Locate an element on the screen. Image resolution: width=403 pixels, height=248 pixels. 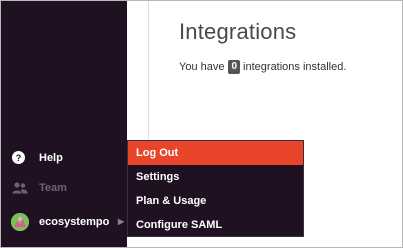
sidebar-item-team: Team is located at coordinates (39, 188).